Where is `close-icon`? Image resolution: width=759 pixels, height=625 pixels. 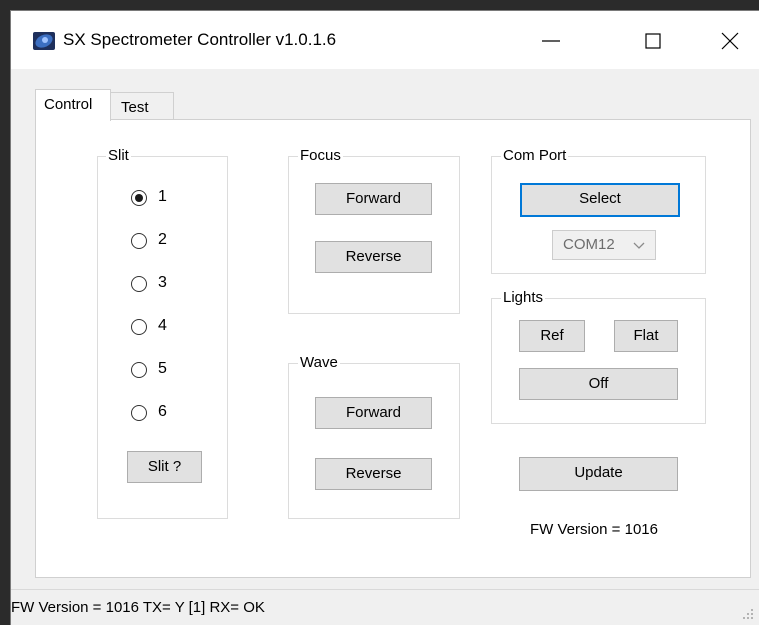 close-icon is located at coordinates (730, 41).